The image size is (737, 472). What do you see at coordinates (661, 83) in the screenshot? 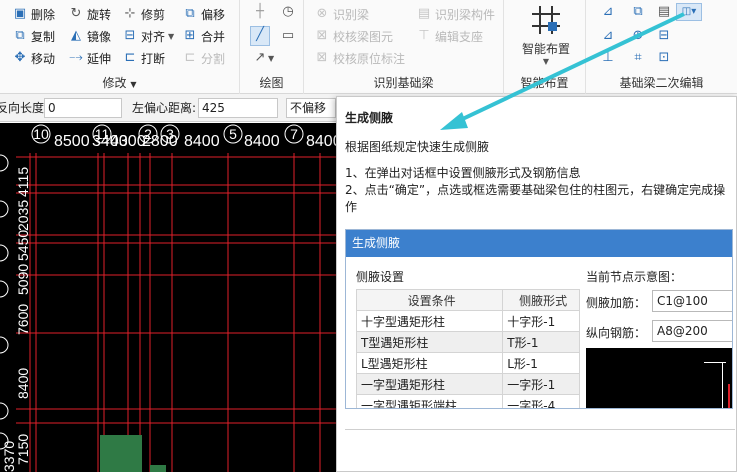
I see `second-edit-group-label: 基础梁二次编辑` at bounding box center [661, 83].